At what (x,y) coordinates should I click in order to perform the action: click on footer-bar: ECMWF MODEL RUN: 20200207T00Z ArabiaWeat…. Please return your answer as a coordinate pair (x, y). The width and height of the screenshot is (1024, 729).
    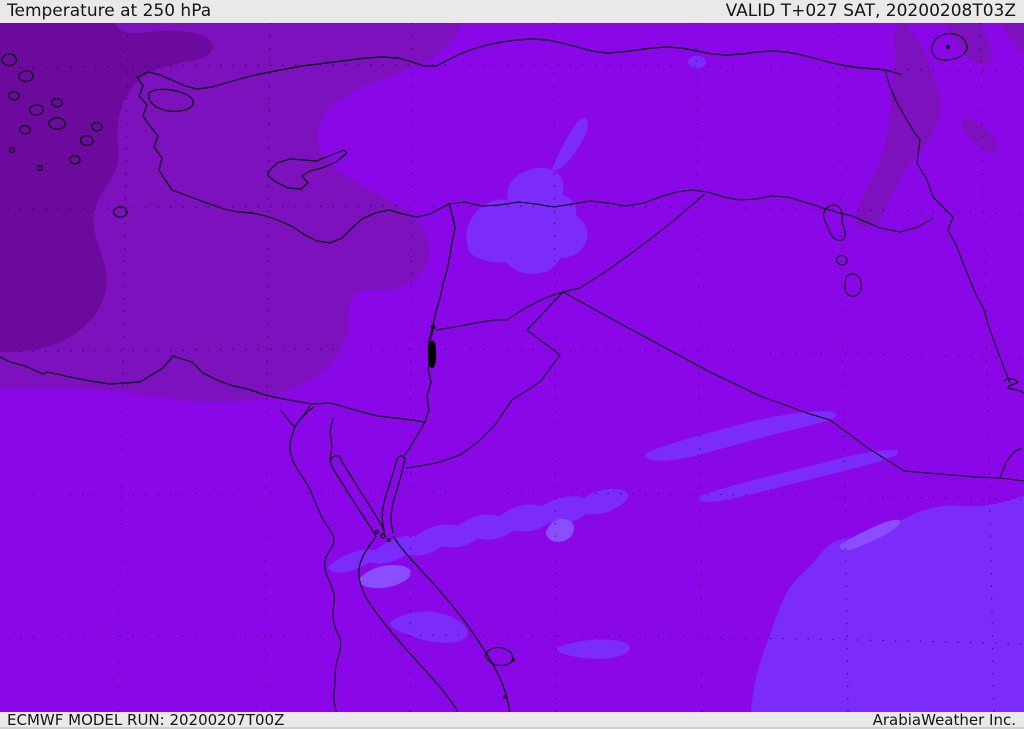
    Looking at the image, I should click on (512, 720).